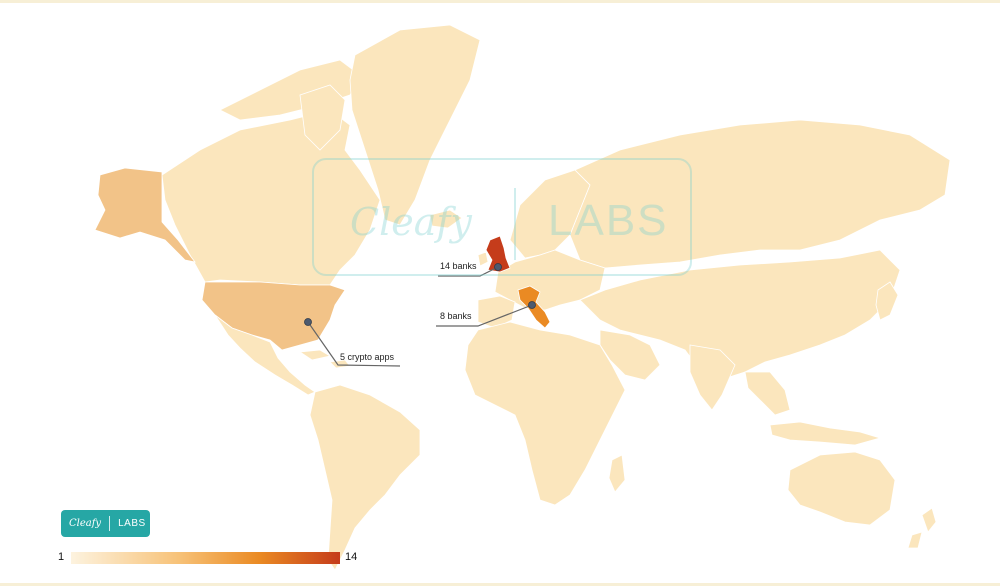  What do you see at coordinates (608, 220) in the screenshot?
I see `watermark-labs: LABS` at bounding box center [608, 220].